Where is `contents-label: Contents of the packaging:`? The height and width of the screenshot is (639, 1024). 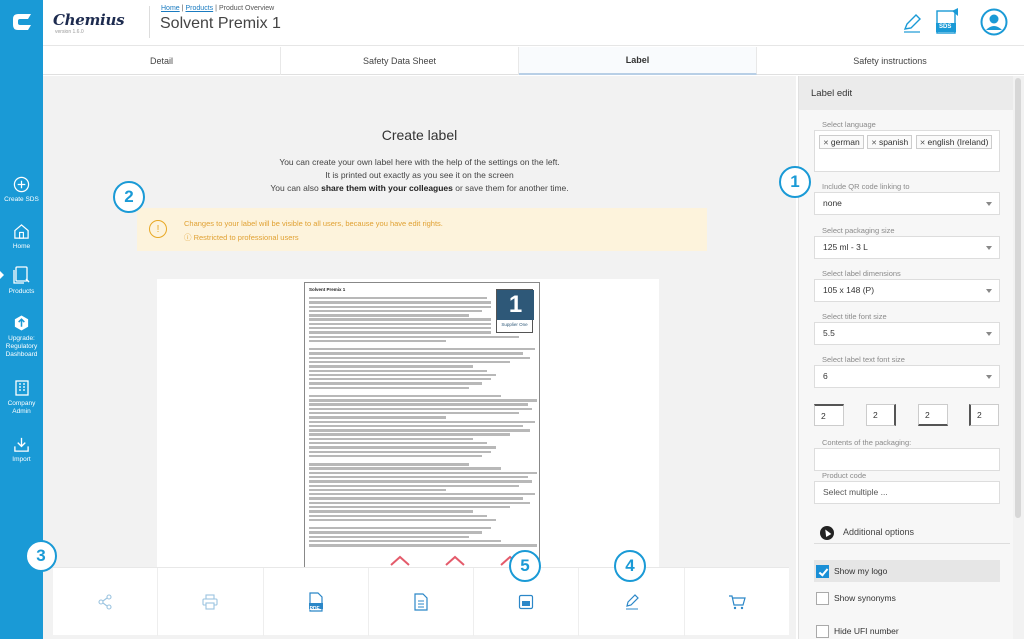
contents-label: Contents of the packaging: is located at coordinates (867, 442).